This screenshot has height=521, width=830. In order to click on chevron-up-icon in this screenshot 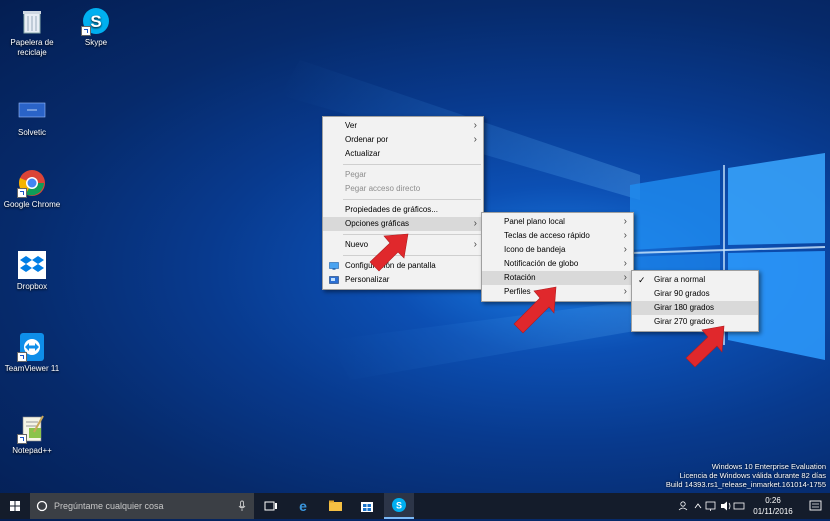, I will do `click(698, 506)`.